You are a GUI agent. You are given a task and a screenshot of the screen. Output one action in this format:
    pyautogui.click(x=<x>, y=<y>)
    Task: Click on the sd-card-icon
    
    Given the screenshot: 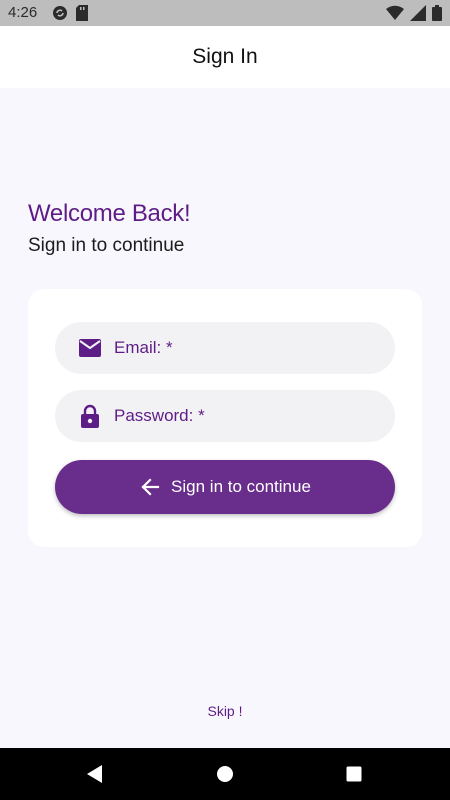 What is the action you would take?
    pyautogui.click(x=82, y=15)
    